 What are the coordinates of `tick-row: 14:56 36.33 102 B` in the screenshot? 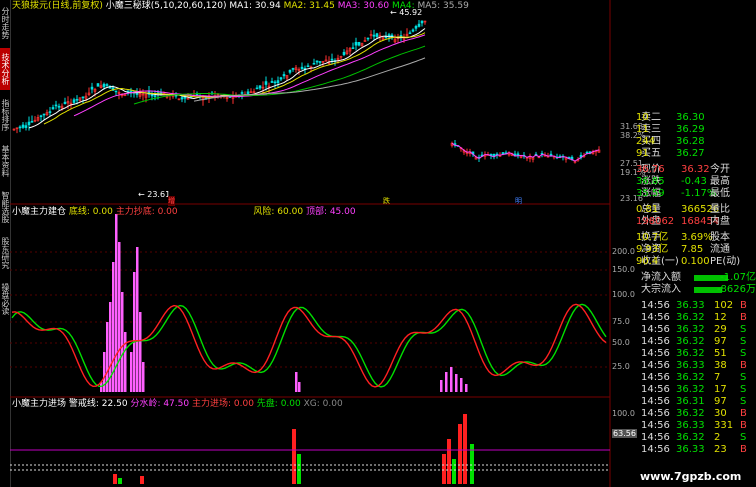 It's located at (696, 306).